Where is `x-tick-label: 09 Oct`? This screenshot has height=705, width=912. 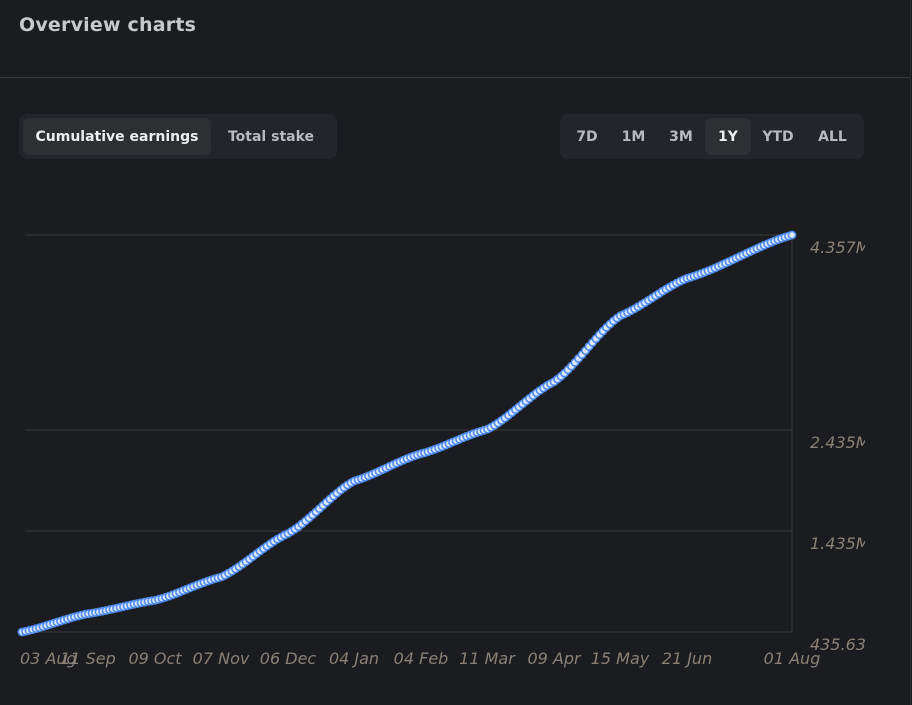 x-tick-label: 09 Oct is located at coordinates (155, 658).